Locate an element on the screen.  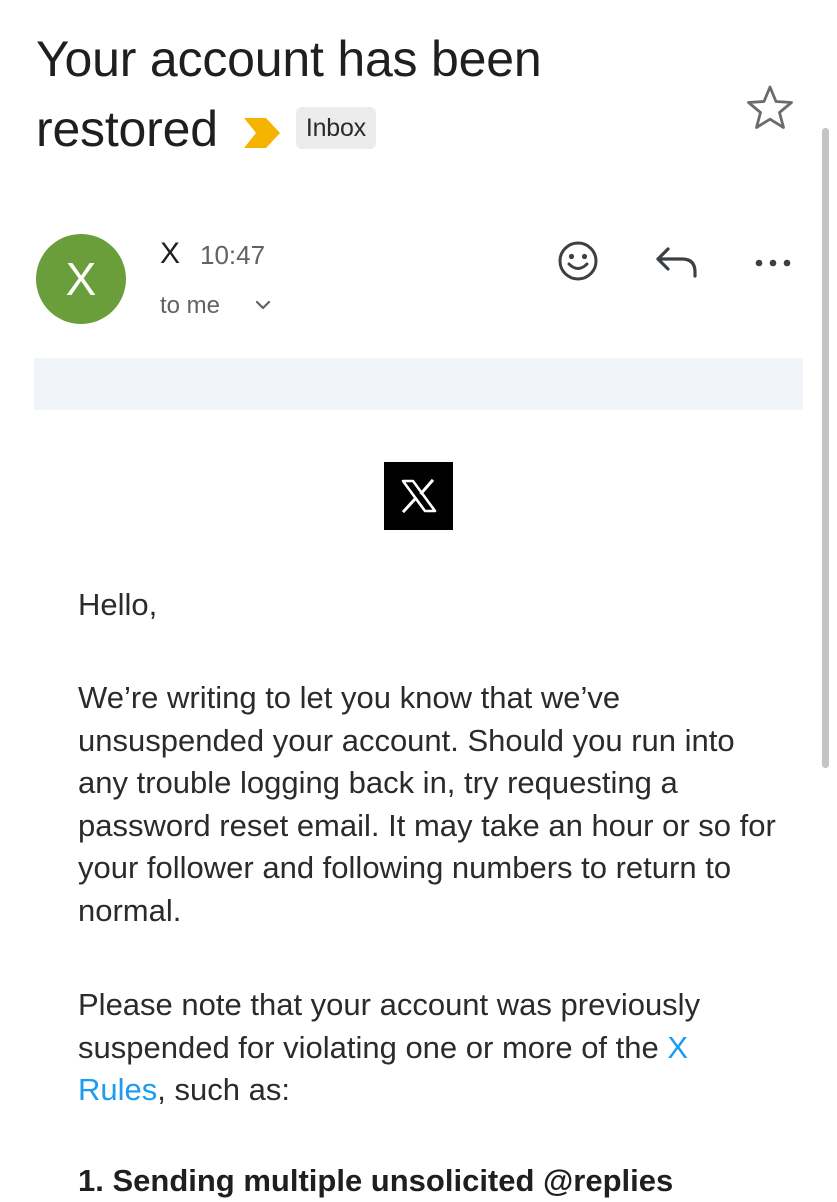
more-horizontal-icon is located at coordinates (773, 263).